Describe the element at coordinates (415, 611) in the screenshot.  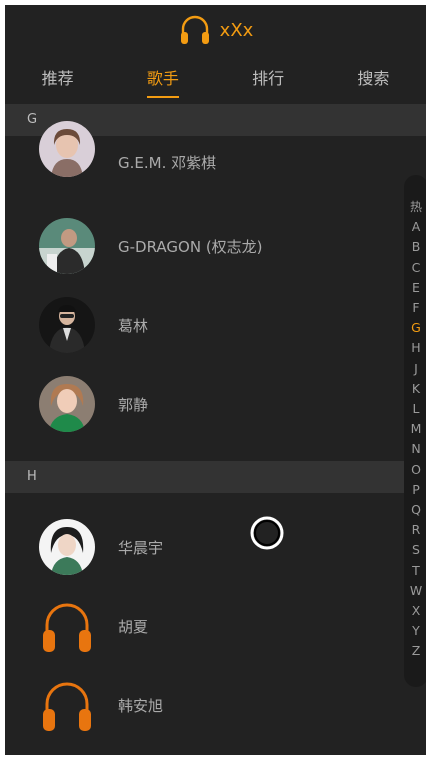
I see `index-item: X` at that location.